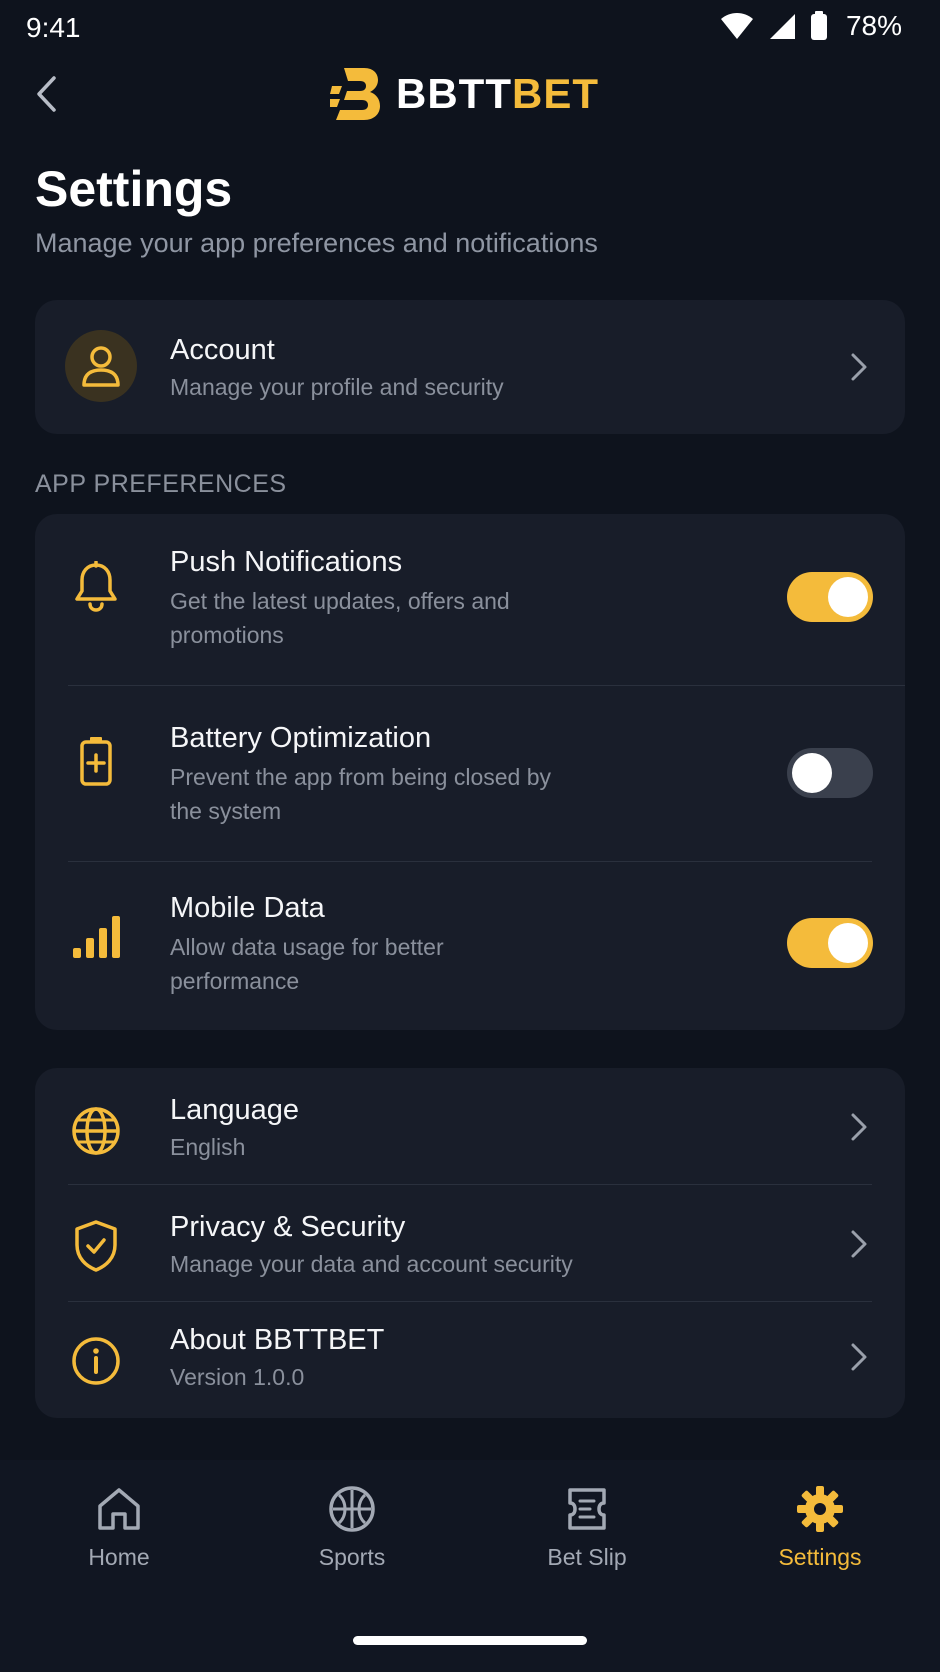 This screenshot has height=1672, width=940. I want to click on battery-icon, so click(818, 25).